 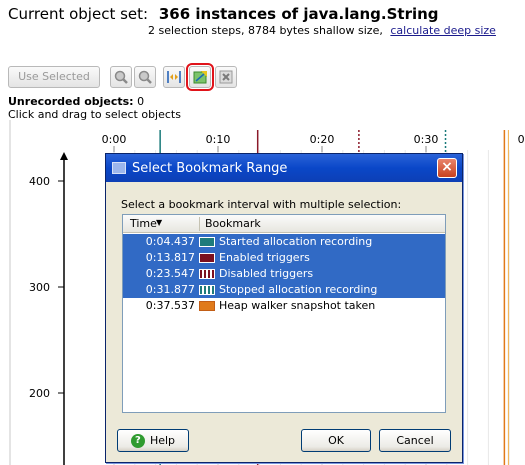 What do you see at coordinates (199, 224) in the screenshot?
I see `column-separator` at bounding box center [199, 224].